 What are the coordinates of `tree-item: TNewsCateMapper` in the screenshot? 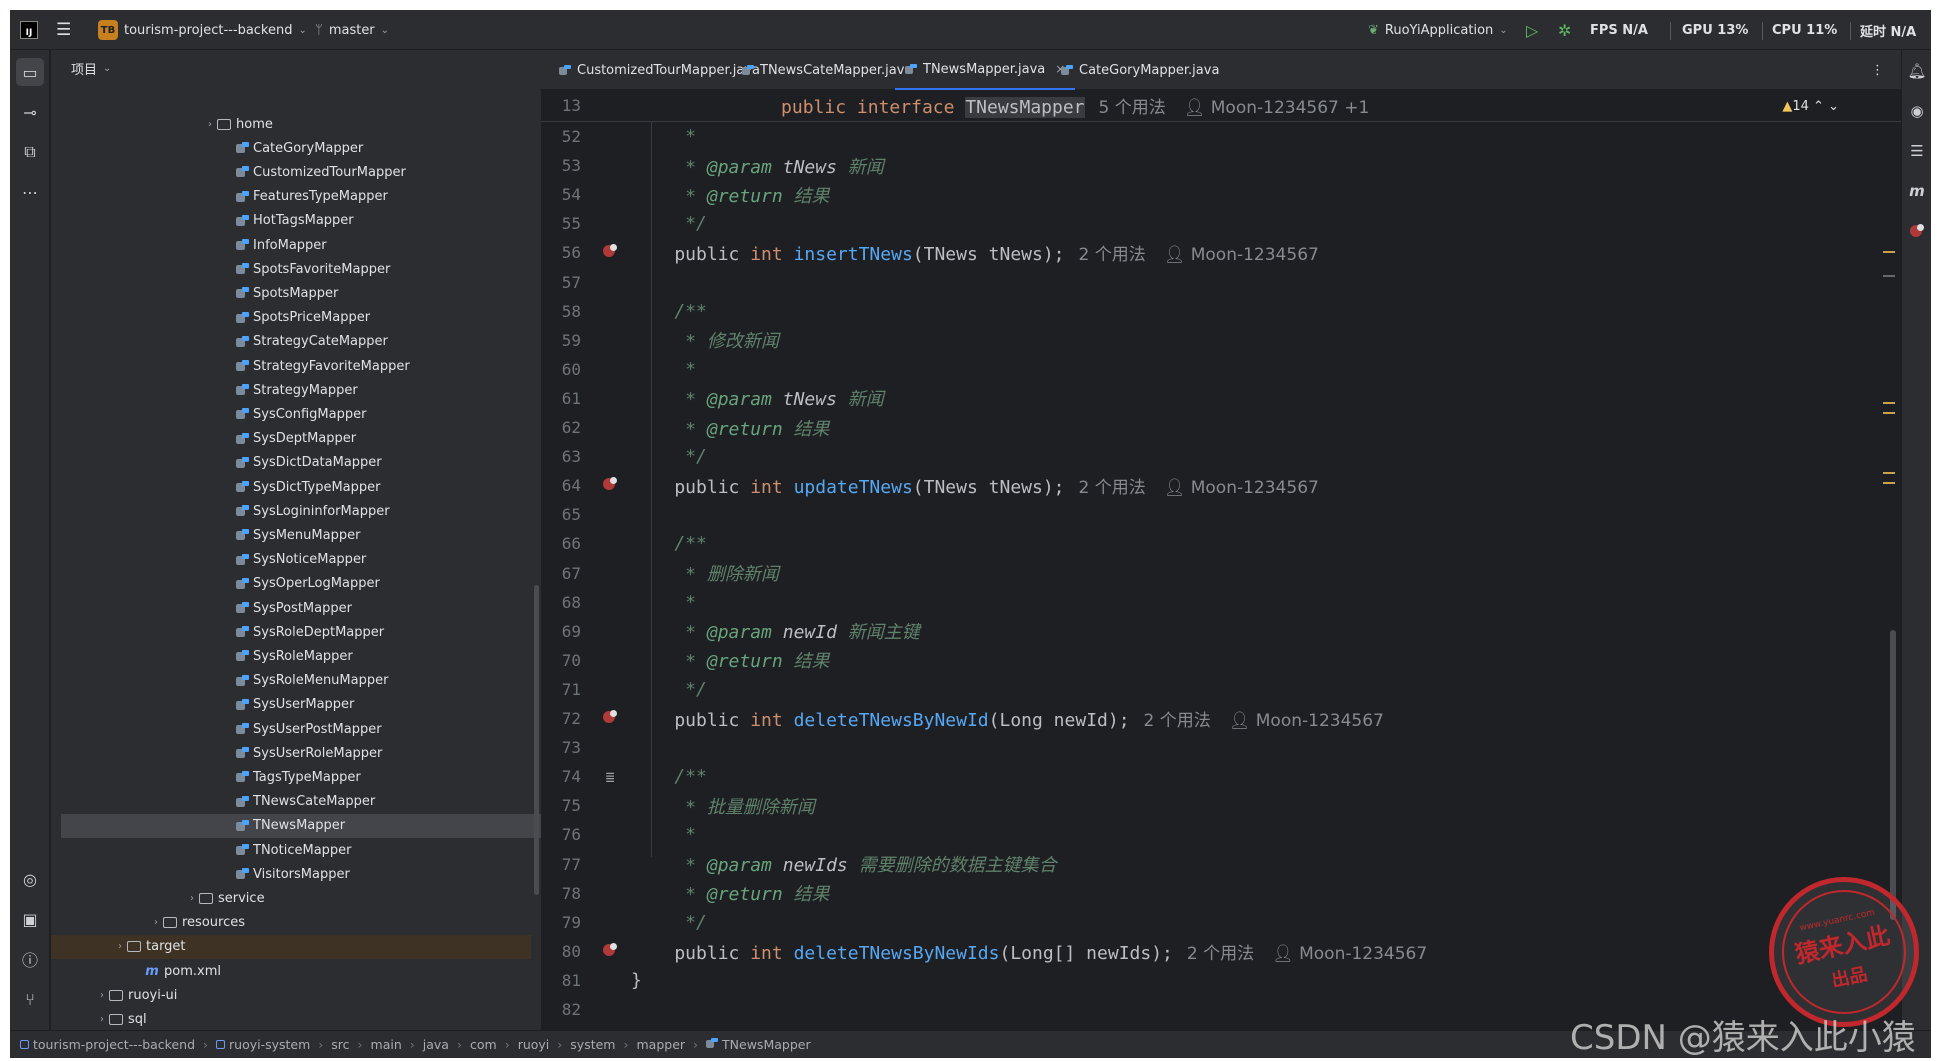 It's located at (291, 802).